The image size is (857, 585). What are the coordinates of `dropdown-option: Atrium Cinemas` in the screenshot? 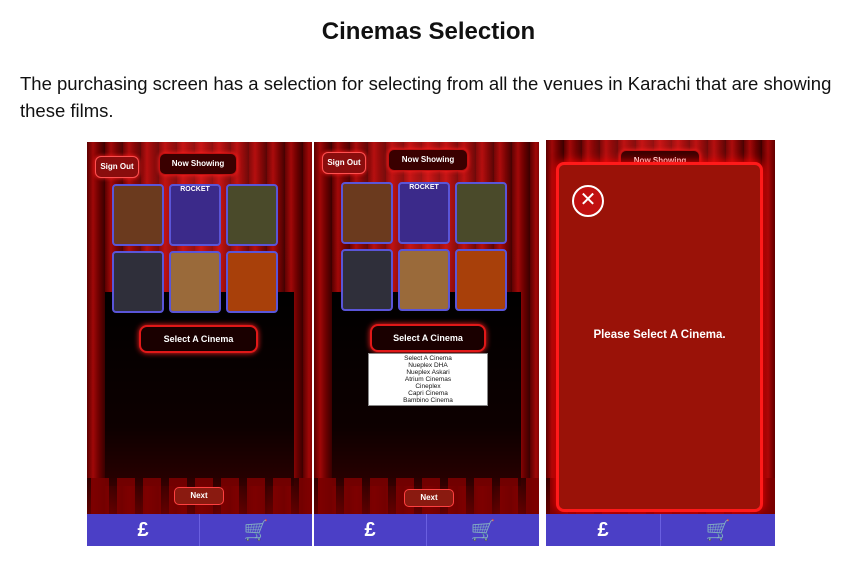 It's located at (428, 379).